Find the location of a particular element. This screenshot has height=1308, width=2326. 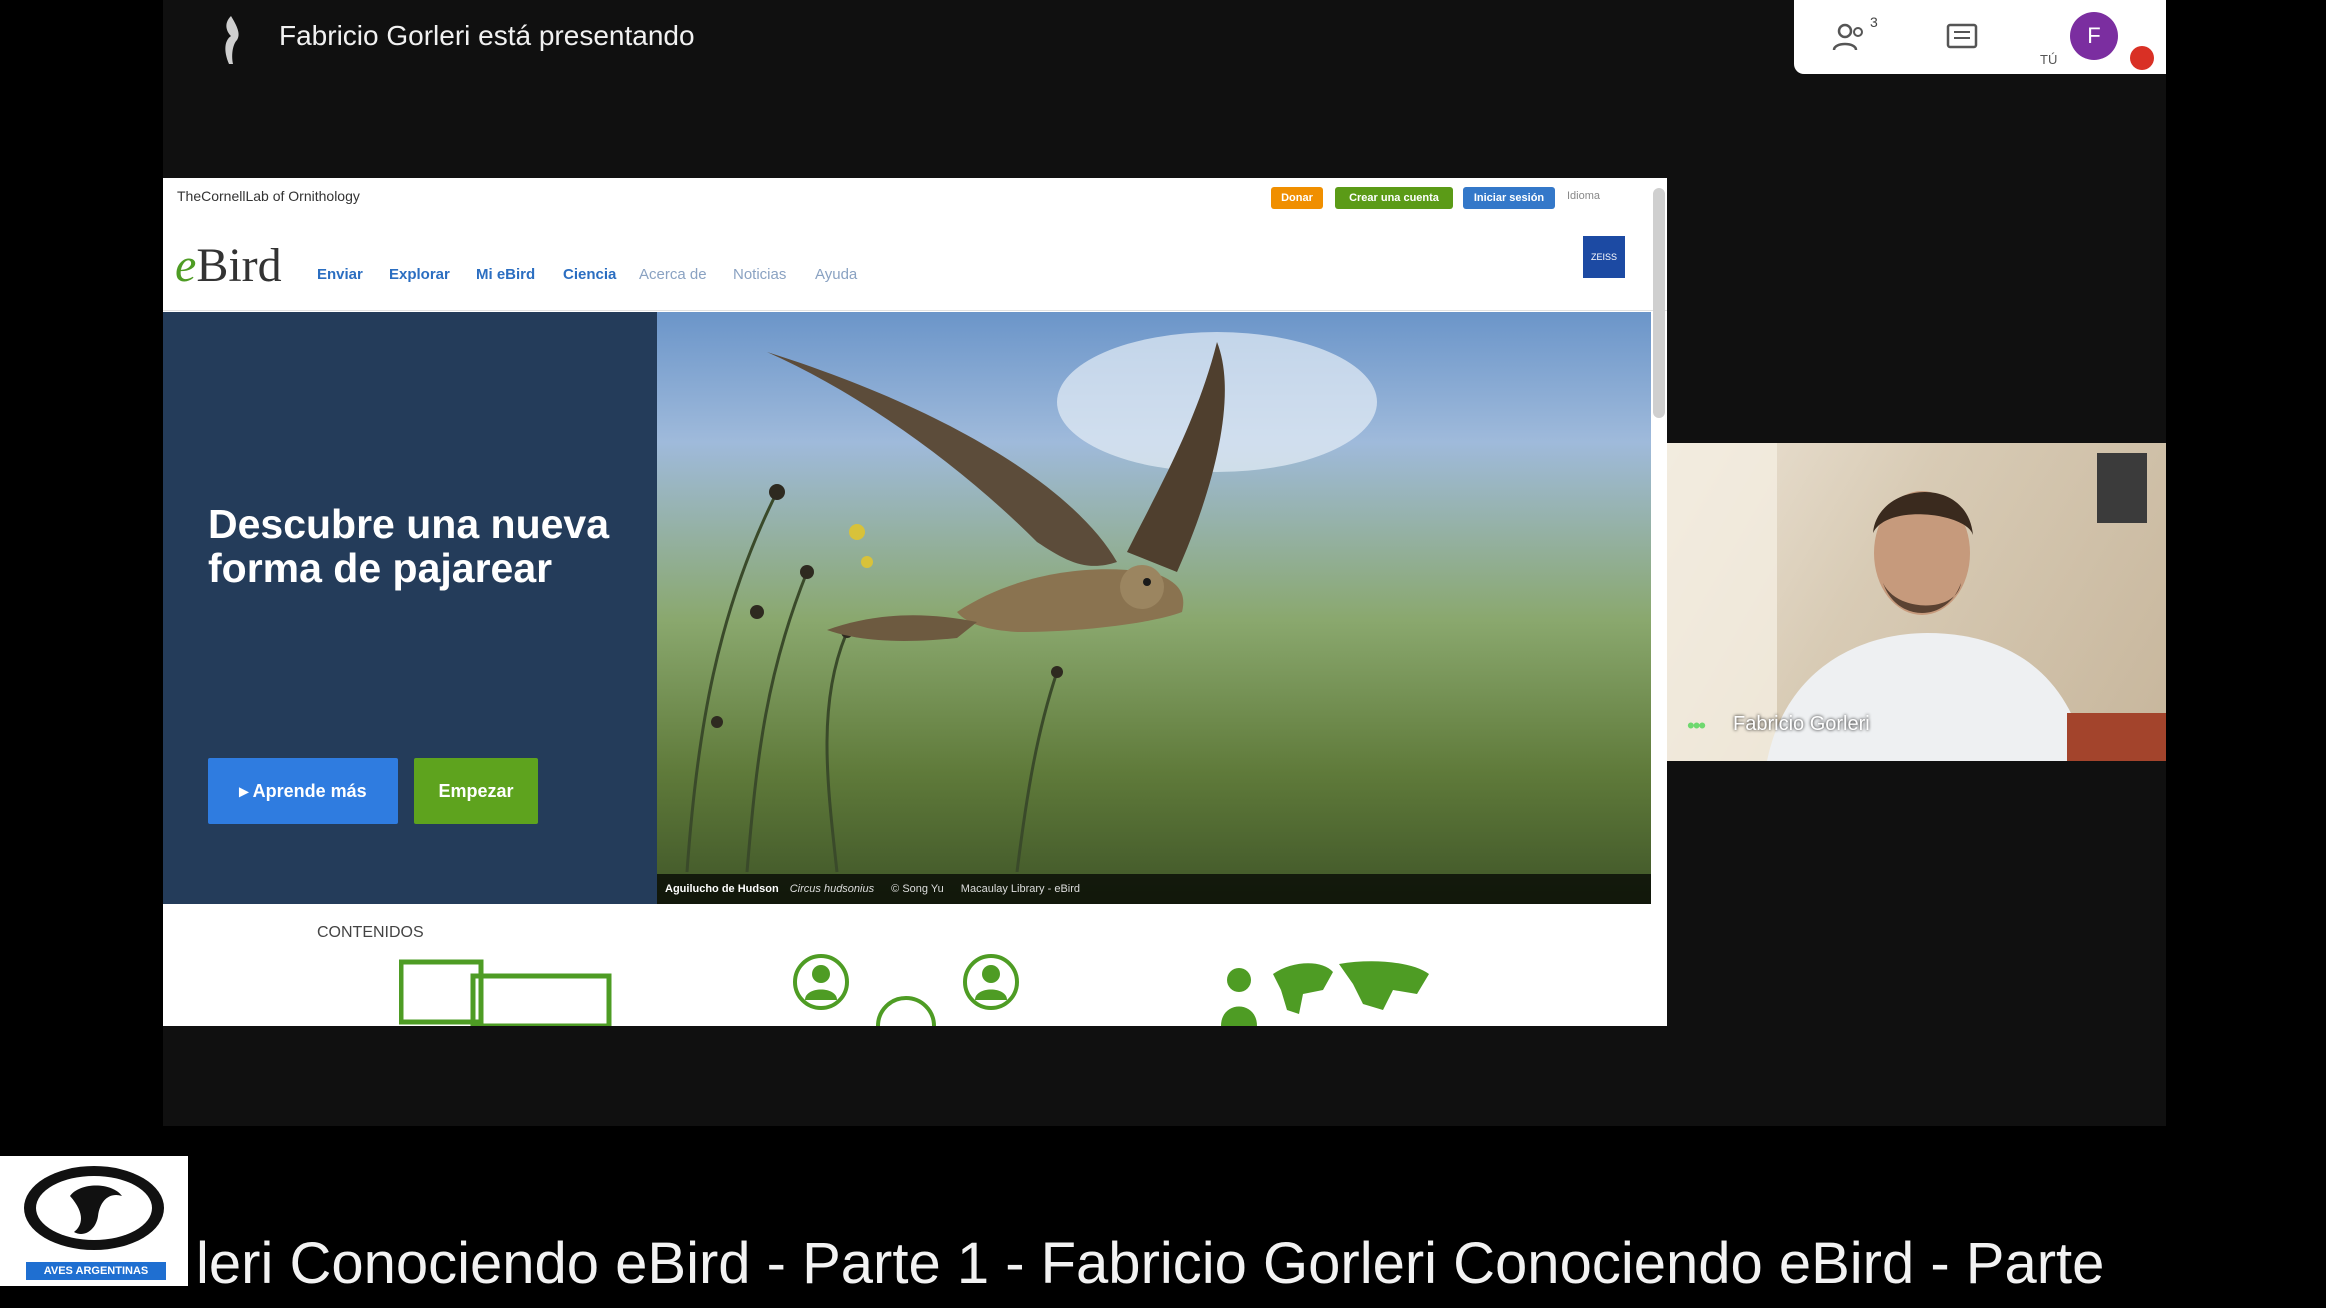

nav-item-explorar: Explorar is located at coordinates (419, 274).